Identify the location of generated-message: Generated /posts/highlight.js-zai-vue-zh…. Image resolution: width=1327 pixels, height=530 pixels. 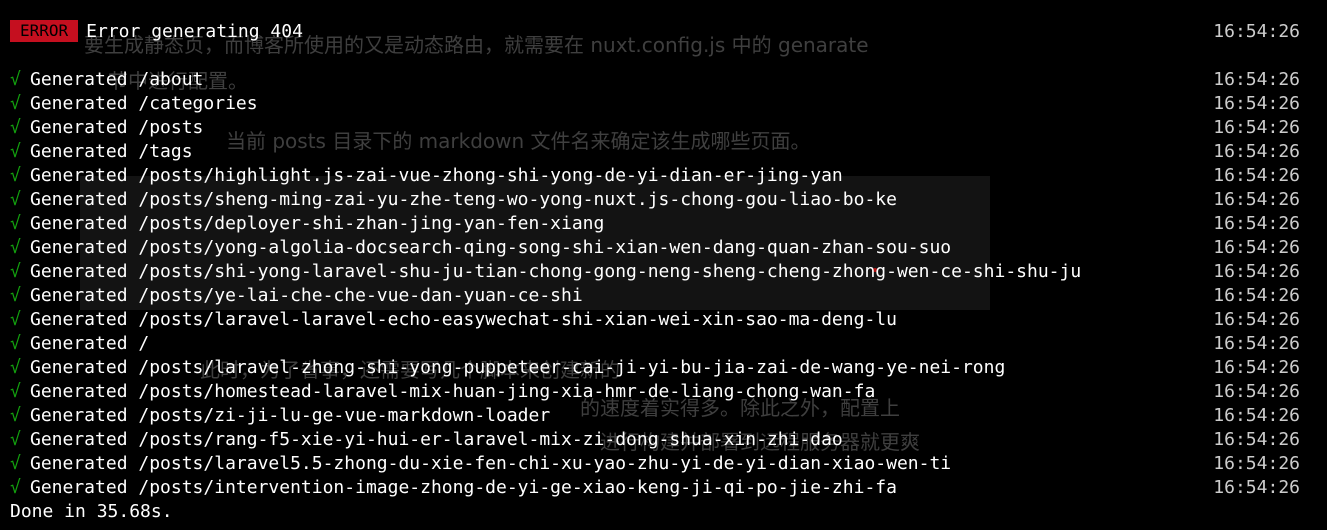
(436, 175).